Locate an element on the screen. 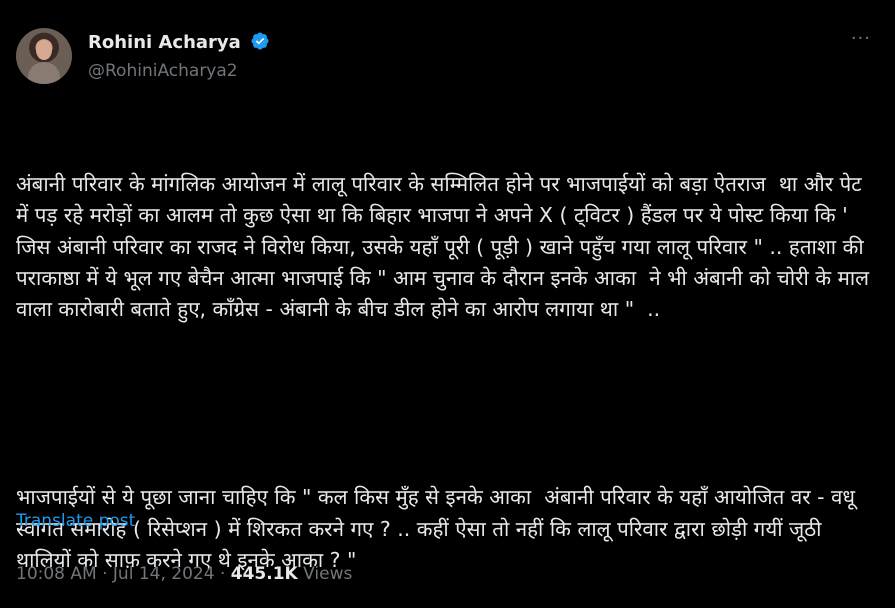 This screenshot has width=895, height=608. post-meta: 10:08 AM · Jul 14, 2024 · 445.1K Views is located at coordinates (184, 574).